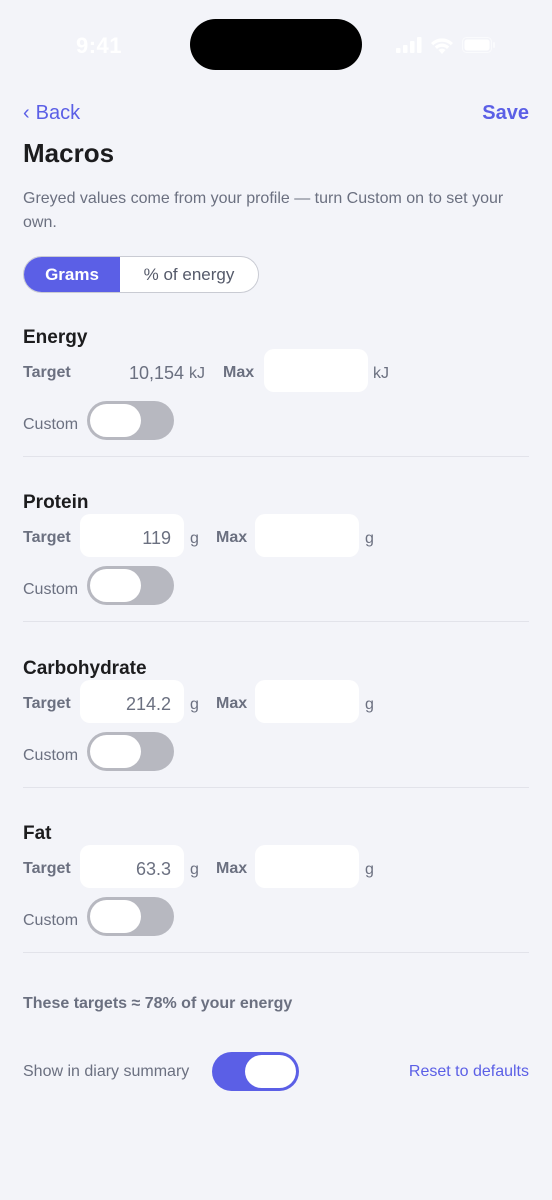  I want to click on status-bar: 9:41, so click(276, 45).